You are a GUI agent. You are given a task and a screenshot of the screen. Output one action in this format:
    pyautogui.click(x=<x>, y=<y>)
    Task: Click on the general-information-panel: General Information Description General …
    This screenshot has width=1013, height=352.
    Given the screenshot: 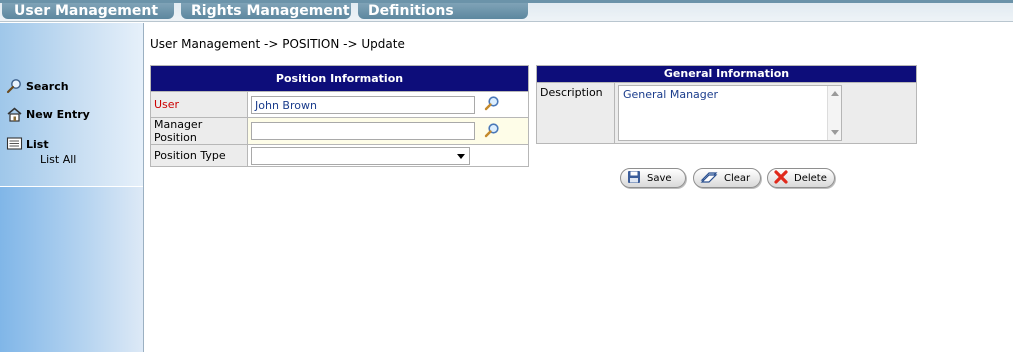 What is the action you would take?
    pyautogui.click(x=726, y=104)
    